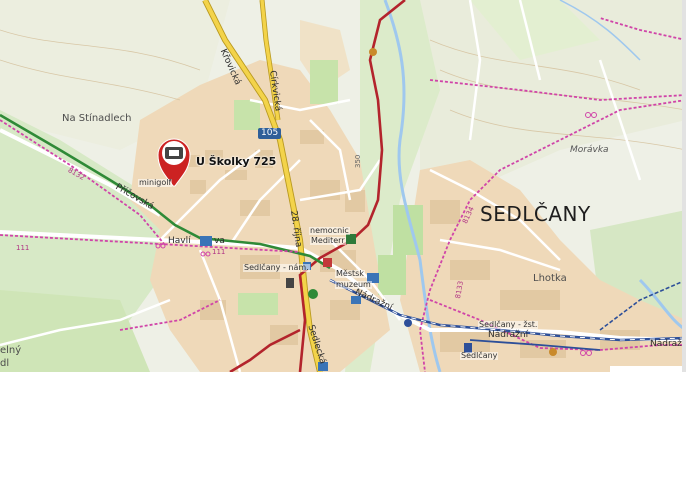 The image size is (686, 485). I want to click on info-icon, so click(313, 294).